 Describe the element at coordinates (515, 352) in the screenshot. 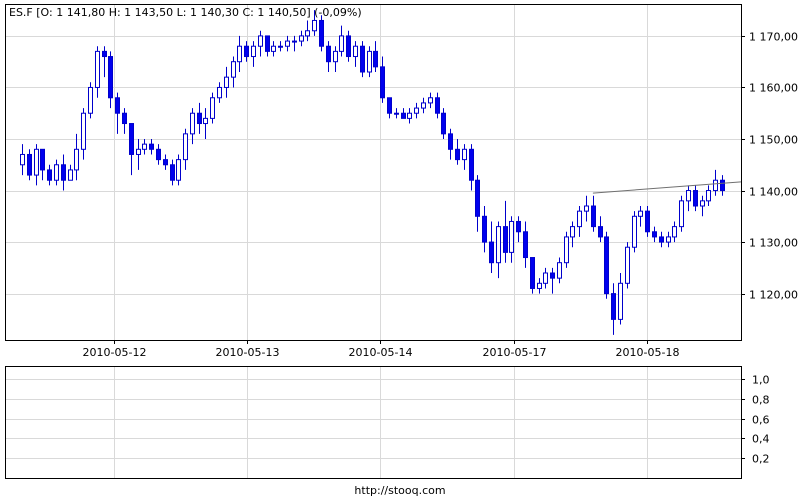

I see `date-tick-label: 2010-05-17` at that location.